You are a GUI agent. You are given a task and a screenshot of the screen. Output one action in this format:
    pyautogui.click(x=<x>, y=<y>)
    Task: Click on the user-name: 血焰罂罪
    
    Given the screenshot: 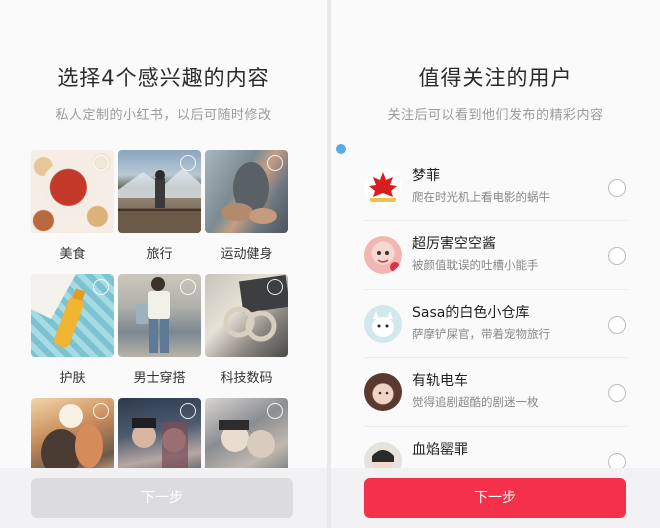 What is the action you would take?
    pyautogui.click(x=440, y=450)
    